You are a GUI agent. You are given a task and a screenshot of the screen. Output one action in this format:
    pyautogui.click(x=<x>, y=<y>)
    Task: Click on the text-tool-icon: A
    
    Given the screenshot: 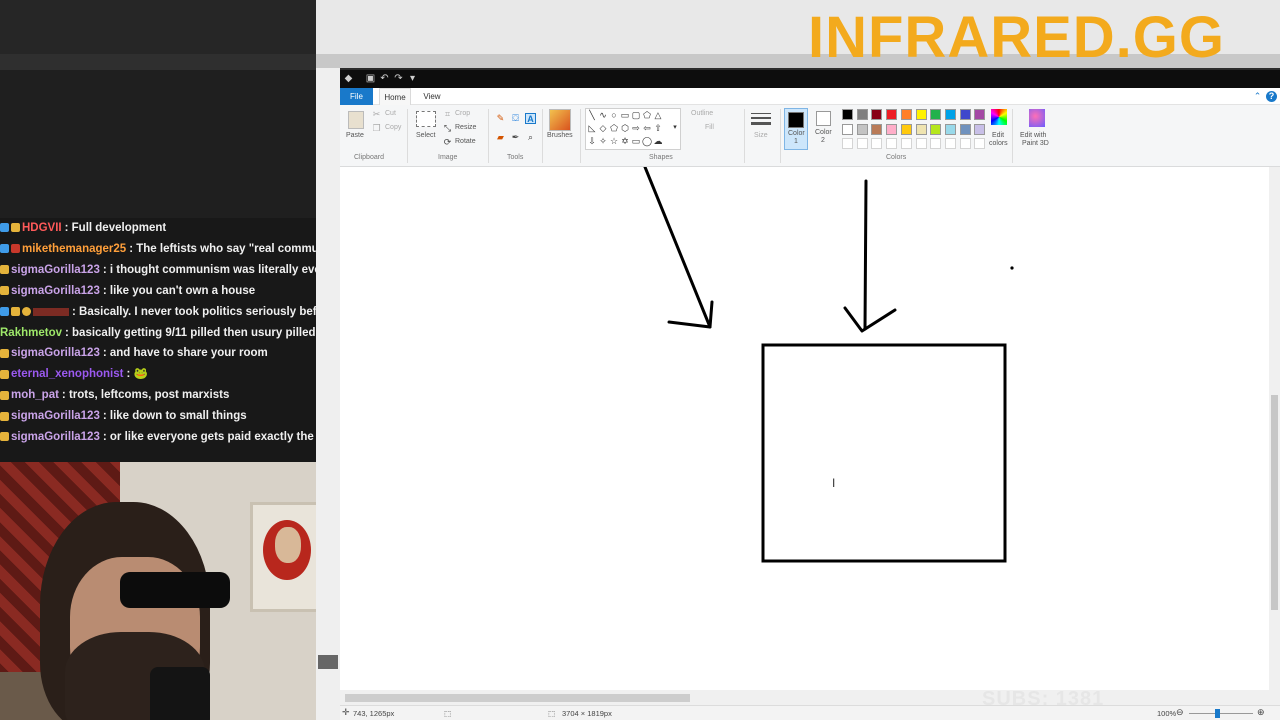 What is the action you would take?
    pyautogui.click(x=530, y=118)
    